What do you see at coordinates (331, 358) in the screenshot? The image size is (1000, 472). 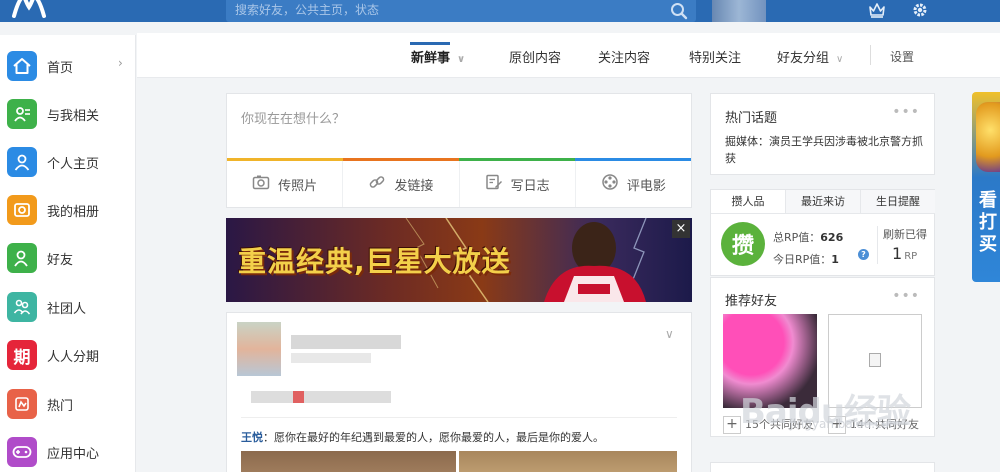 I see `post-meta` at bounding box center [331, 358].